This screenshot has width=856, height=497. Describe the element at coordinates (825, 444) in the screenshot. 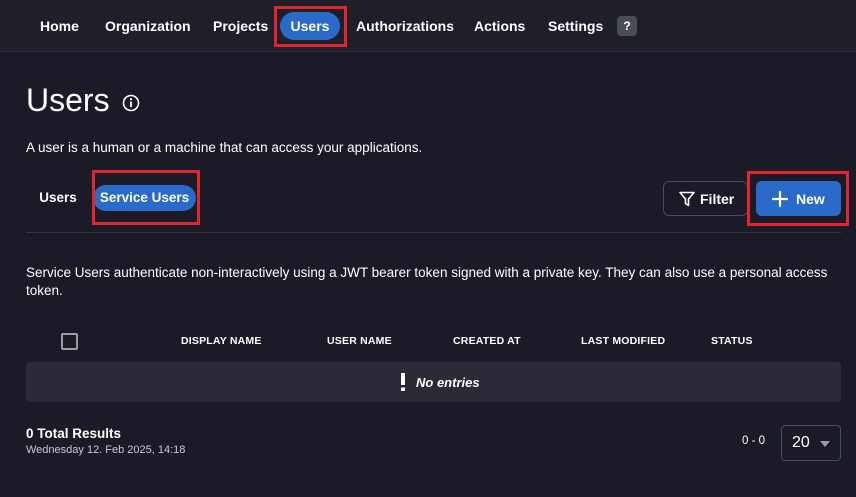

I see `chevron-down-icon` at that location.